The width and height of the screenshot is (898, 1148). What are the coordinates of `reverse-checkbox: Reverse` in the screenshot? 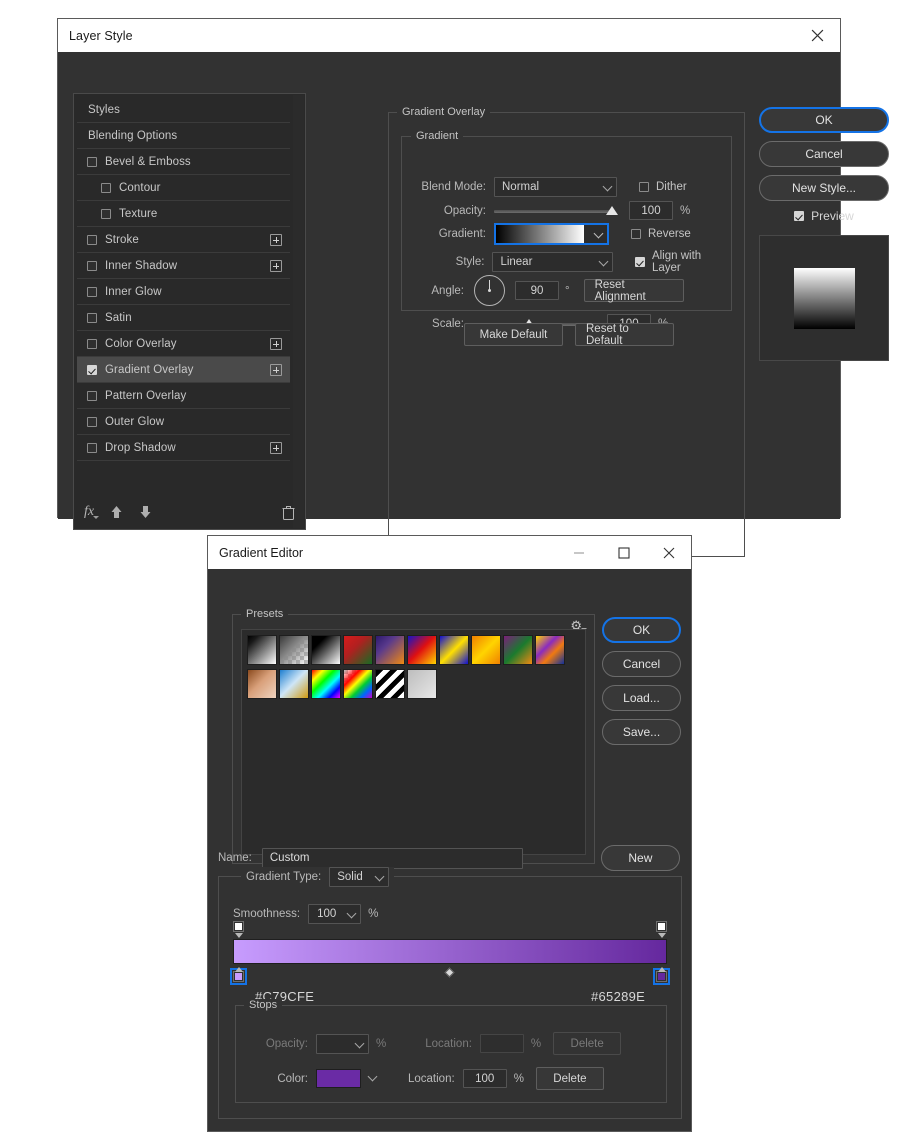 It's located at (661, 234).